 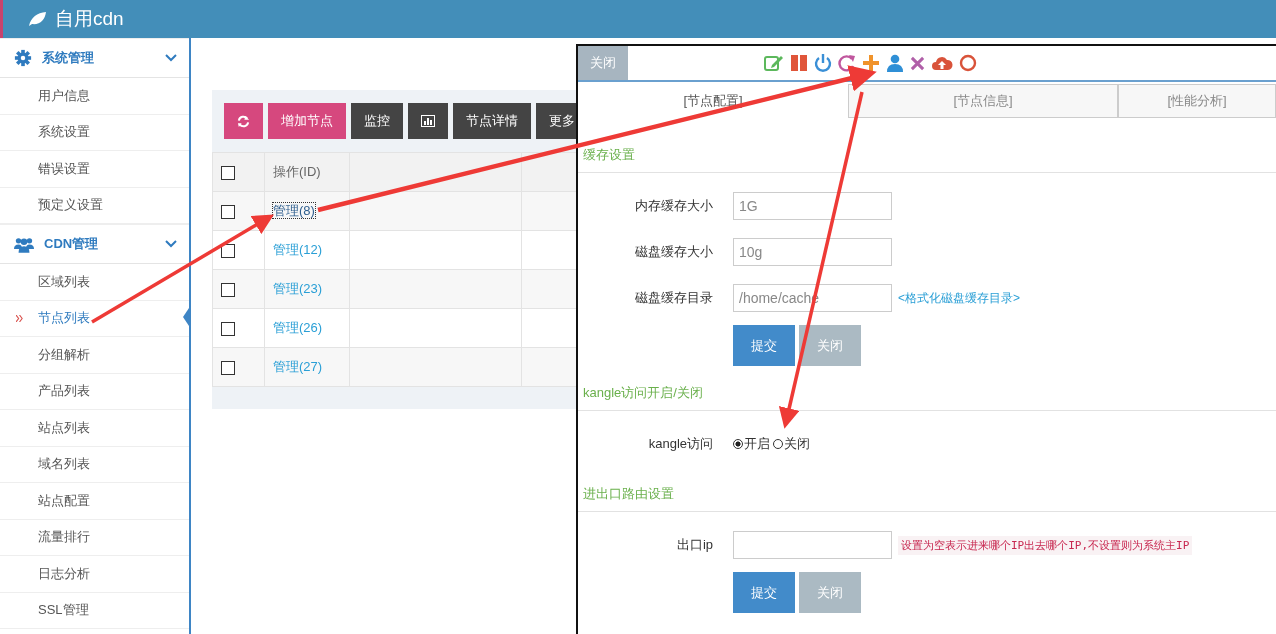 I want to click on cloud-upload-icon, so click(x=942, y=63).